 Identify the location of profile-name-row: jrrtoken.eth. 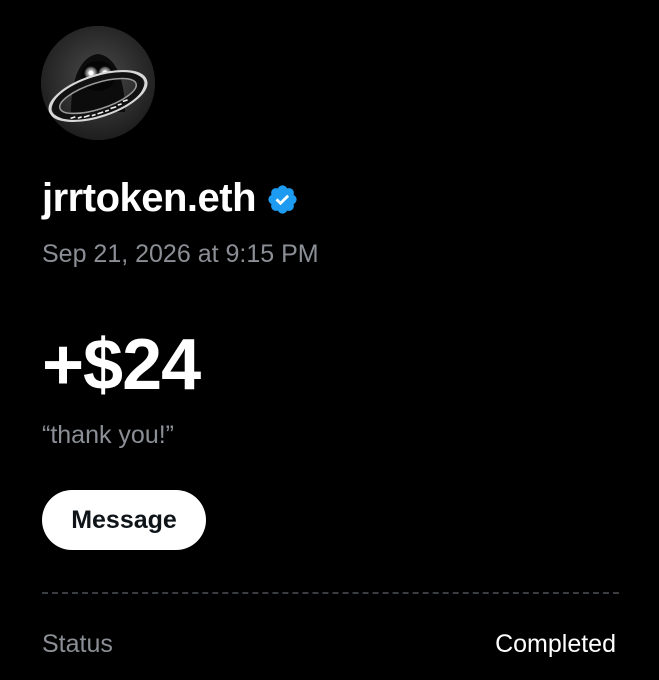
(170, 198).